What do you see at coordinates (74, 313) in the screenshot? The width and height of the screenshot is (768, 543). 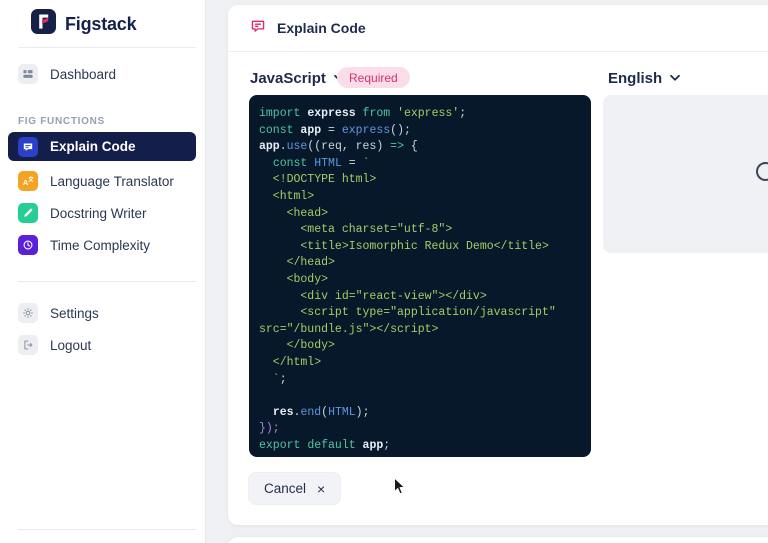 I see `sidebar-item-label: Settings` at bounding box center [74, 313].